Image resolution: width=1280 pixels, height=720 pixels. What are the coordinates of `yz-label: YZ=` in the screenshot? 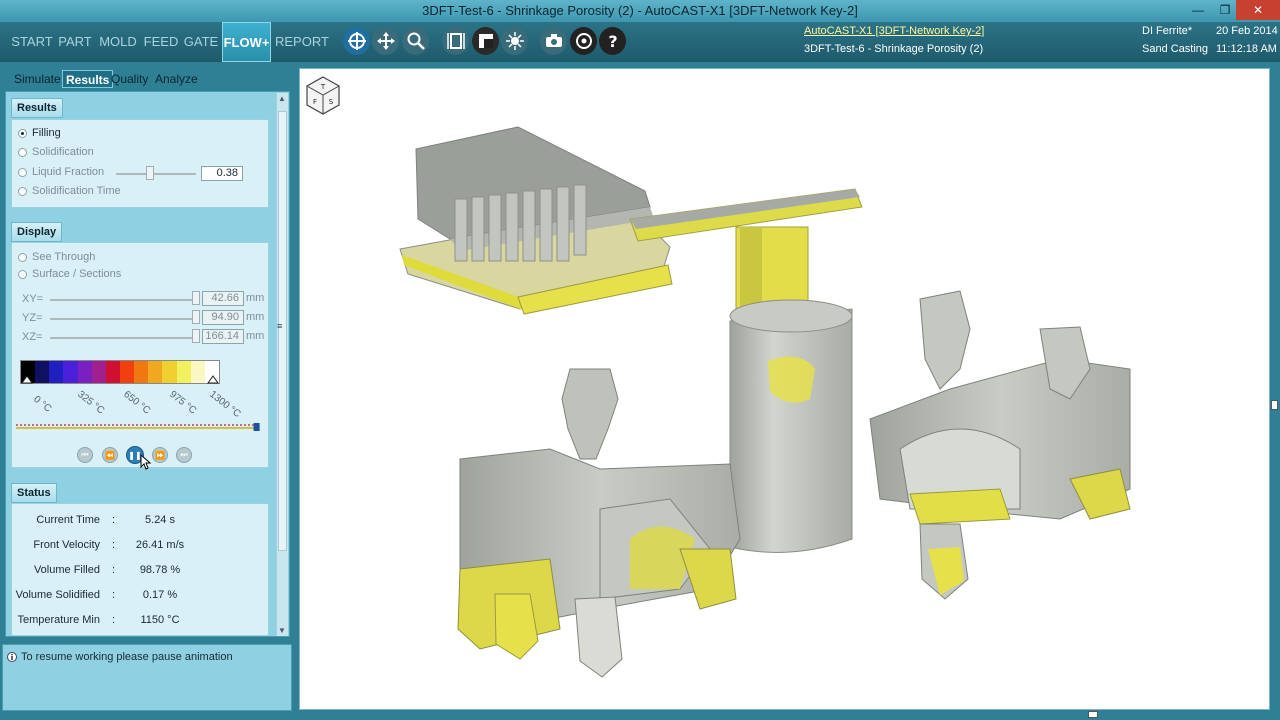 It's located at (32, 318).